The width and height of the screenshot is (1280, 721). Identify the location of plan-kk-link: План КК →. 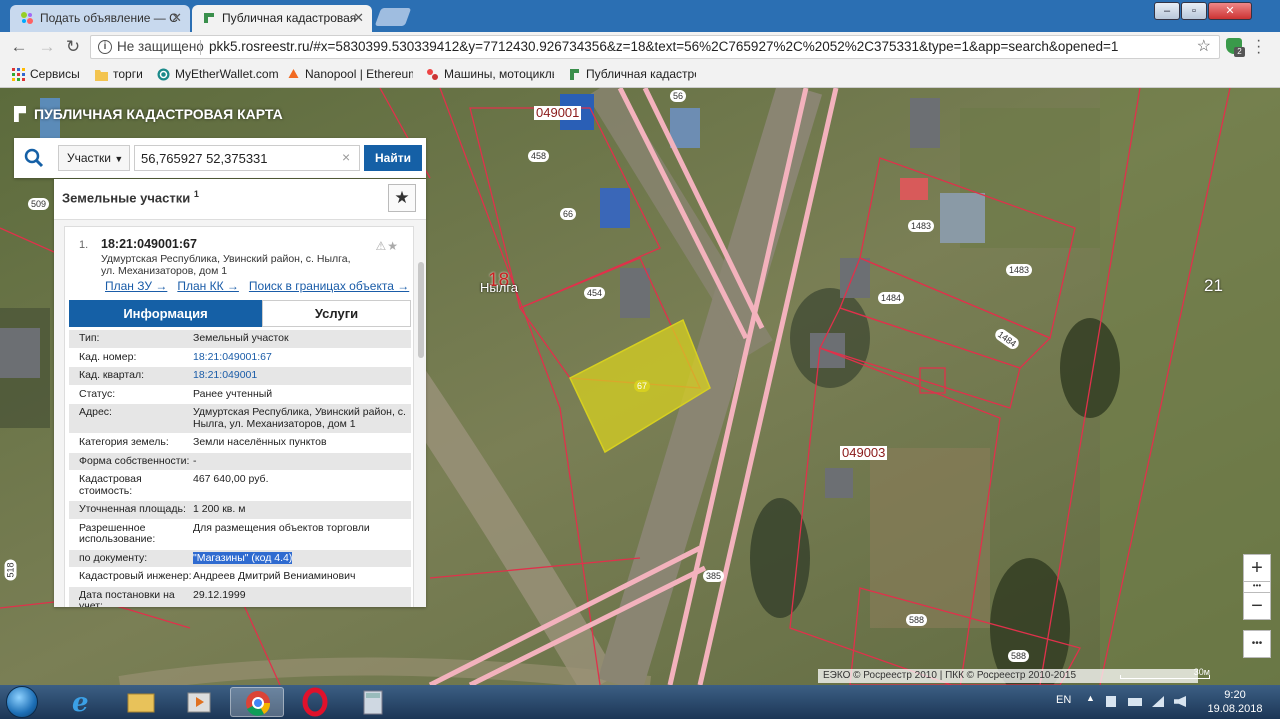
(208, 286).